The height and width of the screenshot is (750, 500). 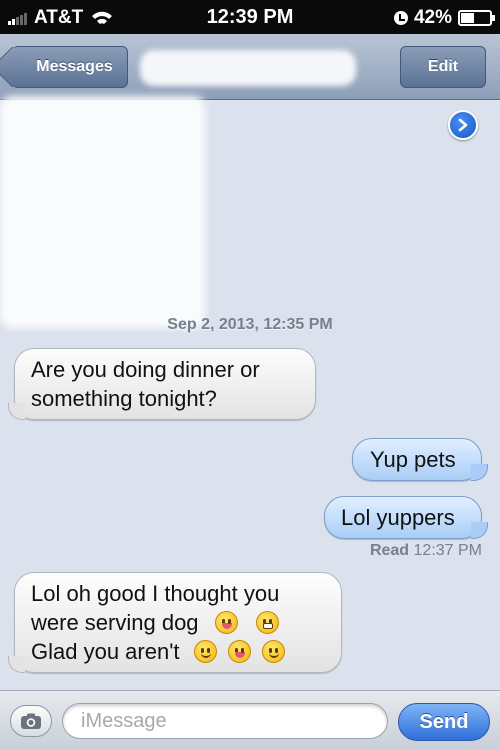 What do you see at coordinates (74, 66) in the screenshot?
I see `back-button-label: Messages` at bounding box center [74, 66].